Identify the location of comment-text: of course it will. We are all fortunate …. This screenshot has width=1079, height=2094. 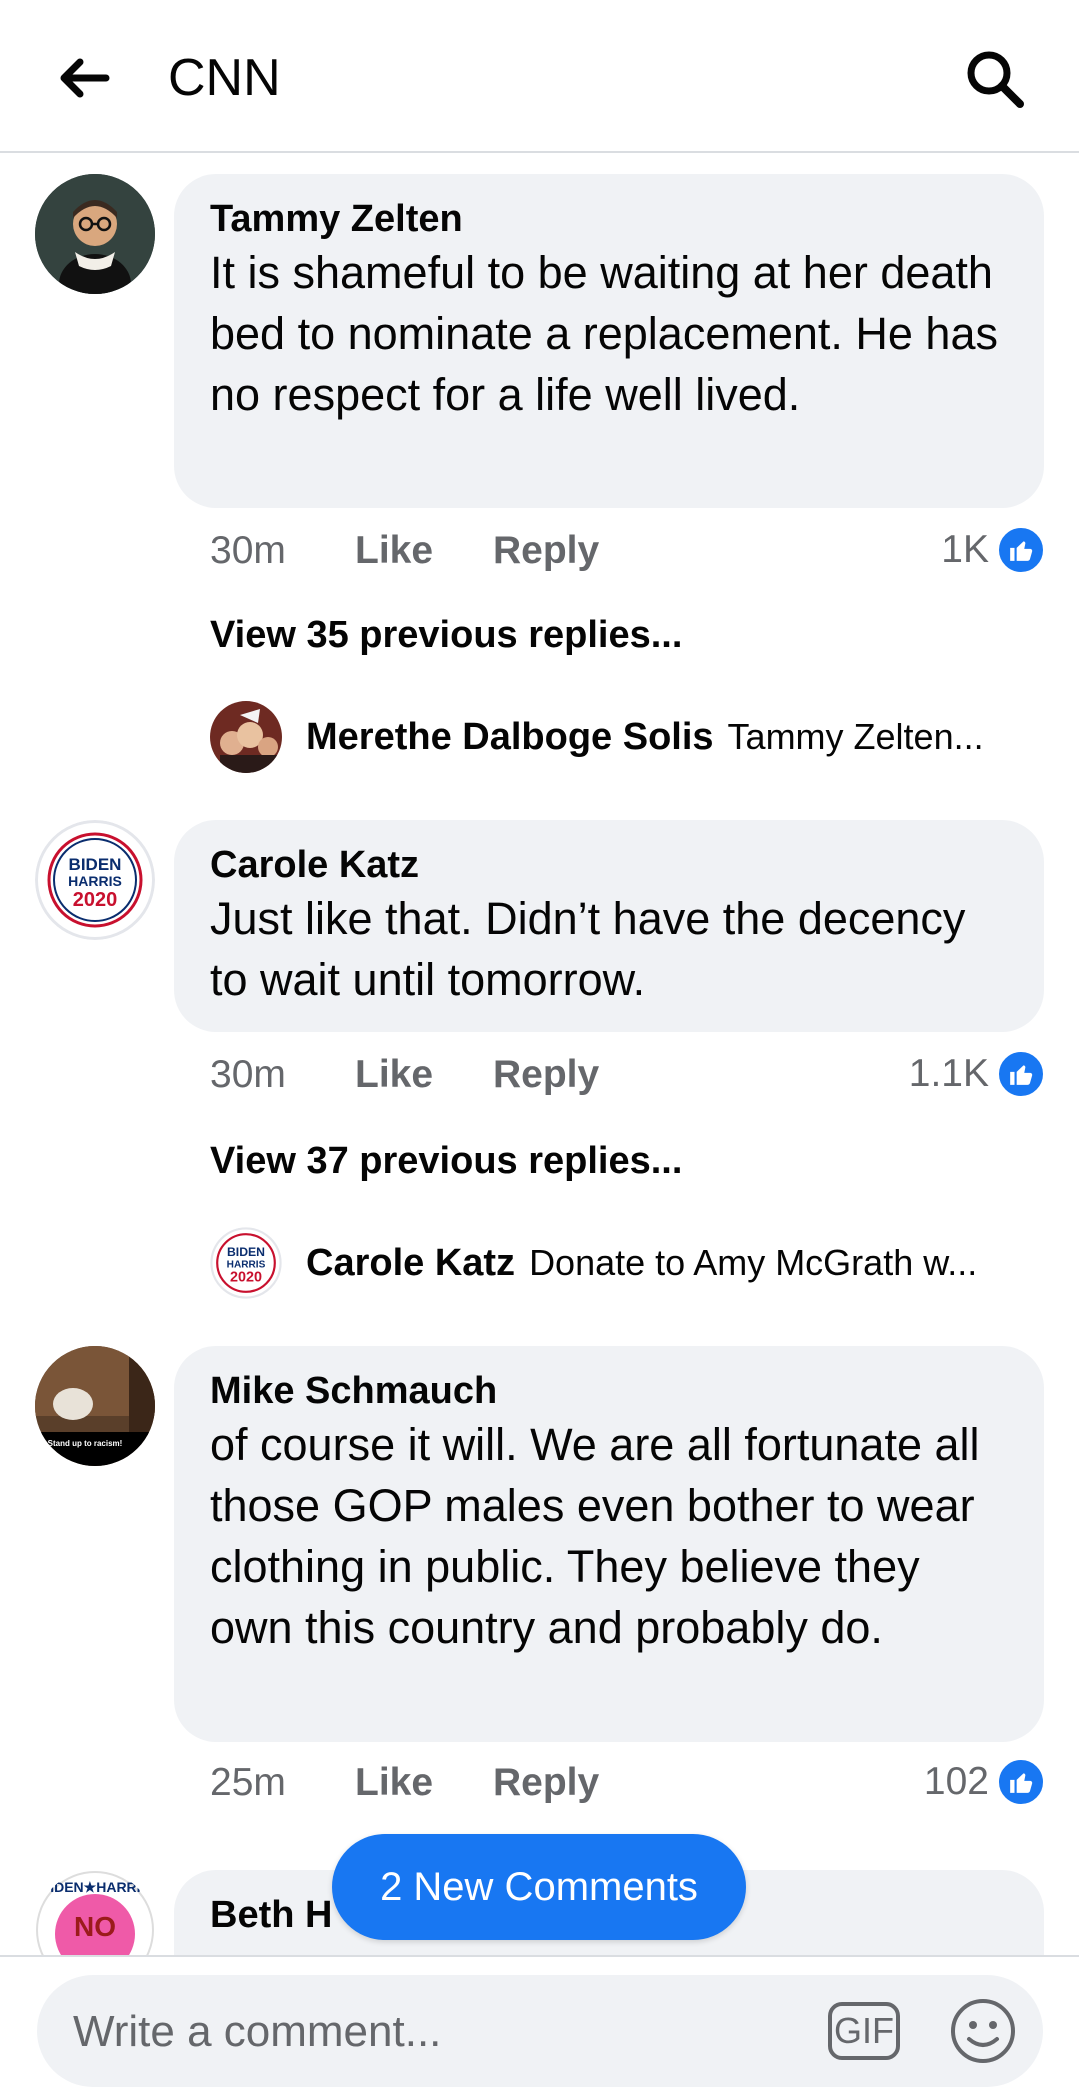
(595, 1536).